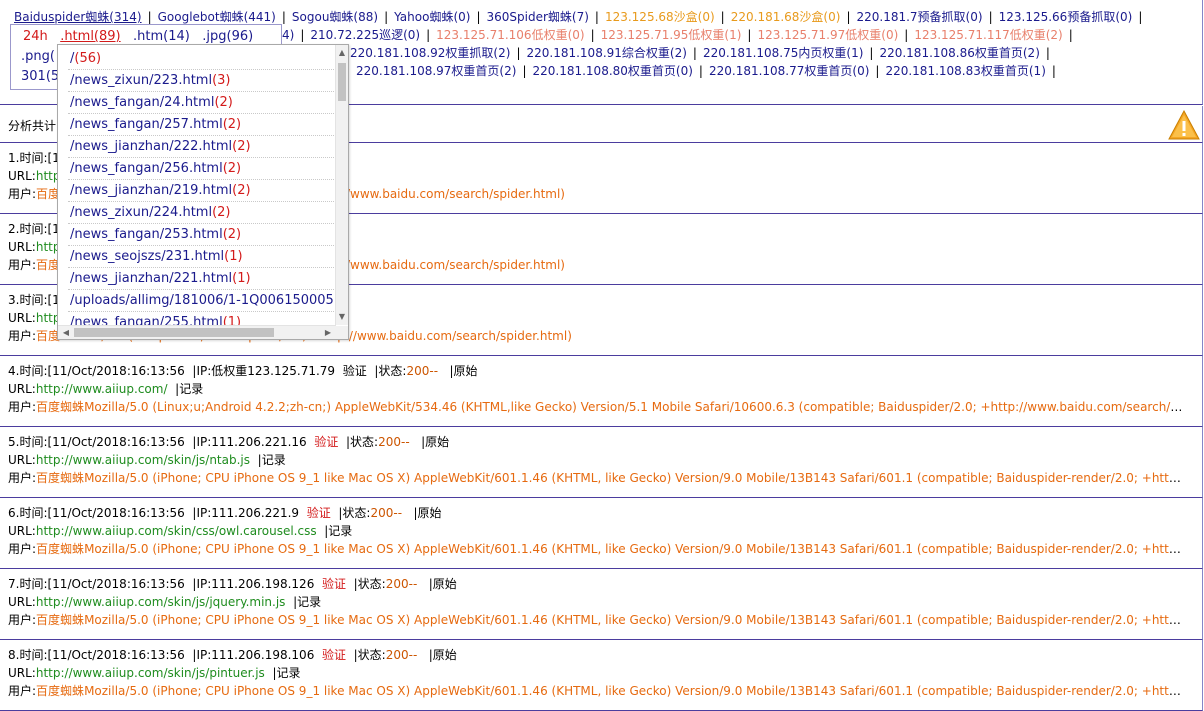  Describe the element at coordinates (288, 35) in the screenshot. I see `filter-partial: 4)` at that location.